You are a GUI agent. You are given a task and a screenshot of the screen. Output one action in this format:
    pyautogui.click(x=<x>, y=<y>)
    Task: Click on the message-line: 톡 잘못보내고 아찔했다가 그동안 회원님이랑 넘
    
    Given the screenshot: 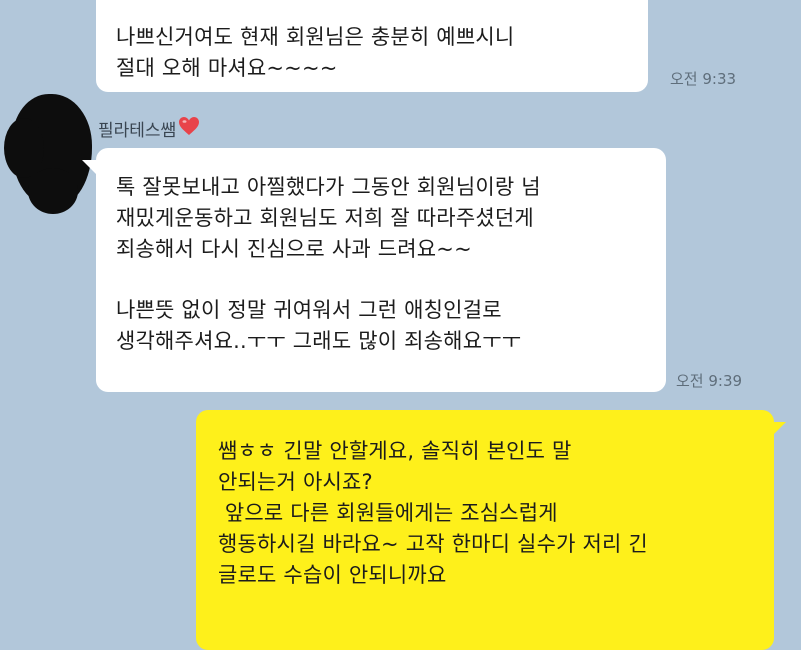 What is the action you would take?
    pyautogui.click(x=328, y=187)
    